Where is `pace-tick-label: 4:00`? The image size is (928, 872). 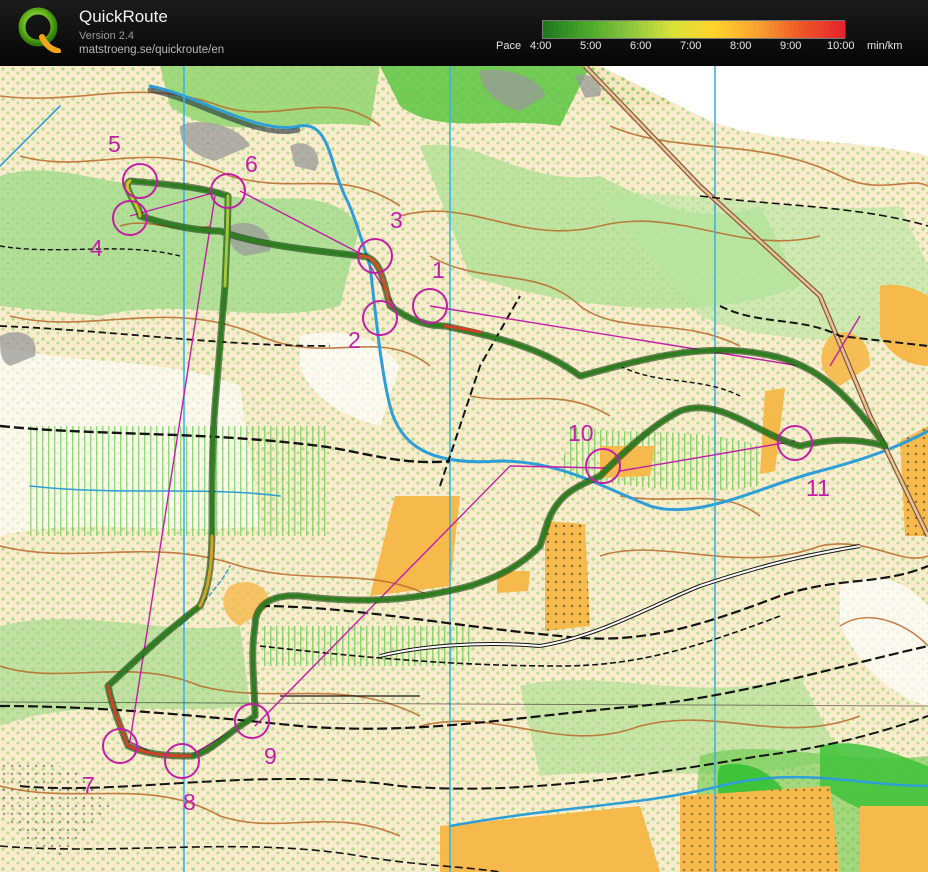
pace-tick-label: 4:00 is located at coordinates (541, 46).